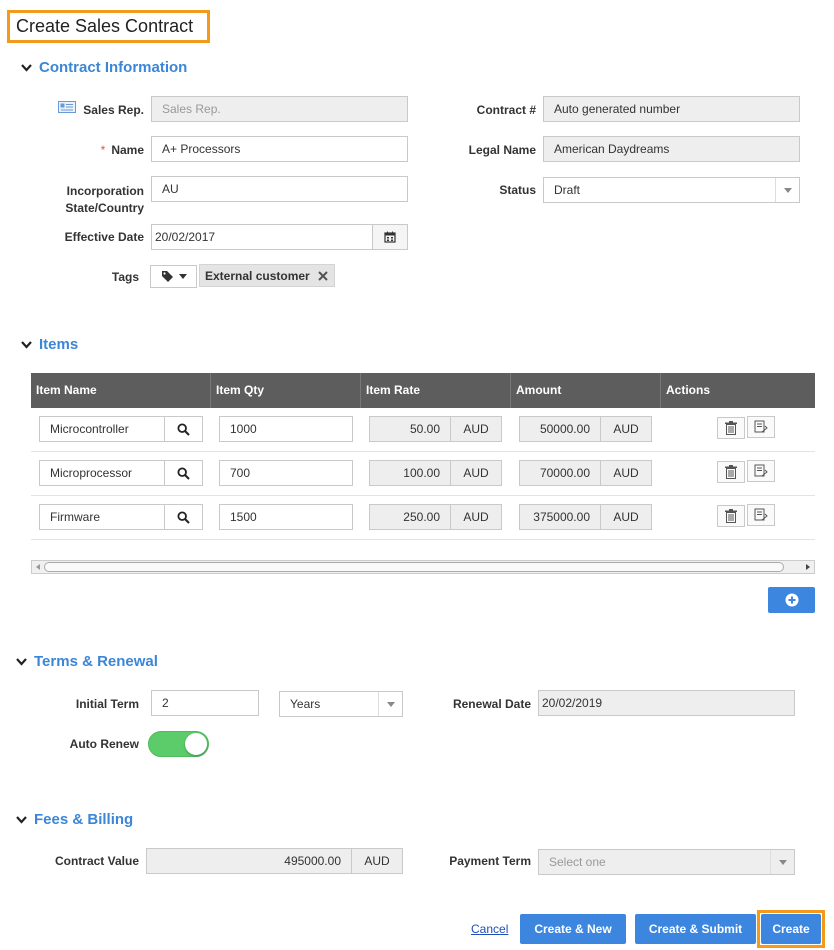 The image size is (834, 950). What do you see at coordinates (178, 744) in the screenshot?
I see `auto-renew-toggle` at bounding box center [178, 744].